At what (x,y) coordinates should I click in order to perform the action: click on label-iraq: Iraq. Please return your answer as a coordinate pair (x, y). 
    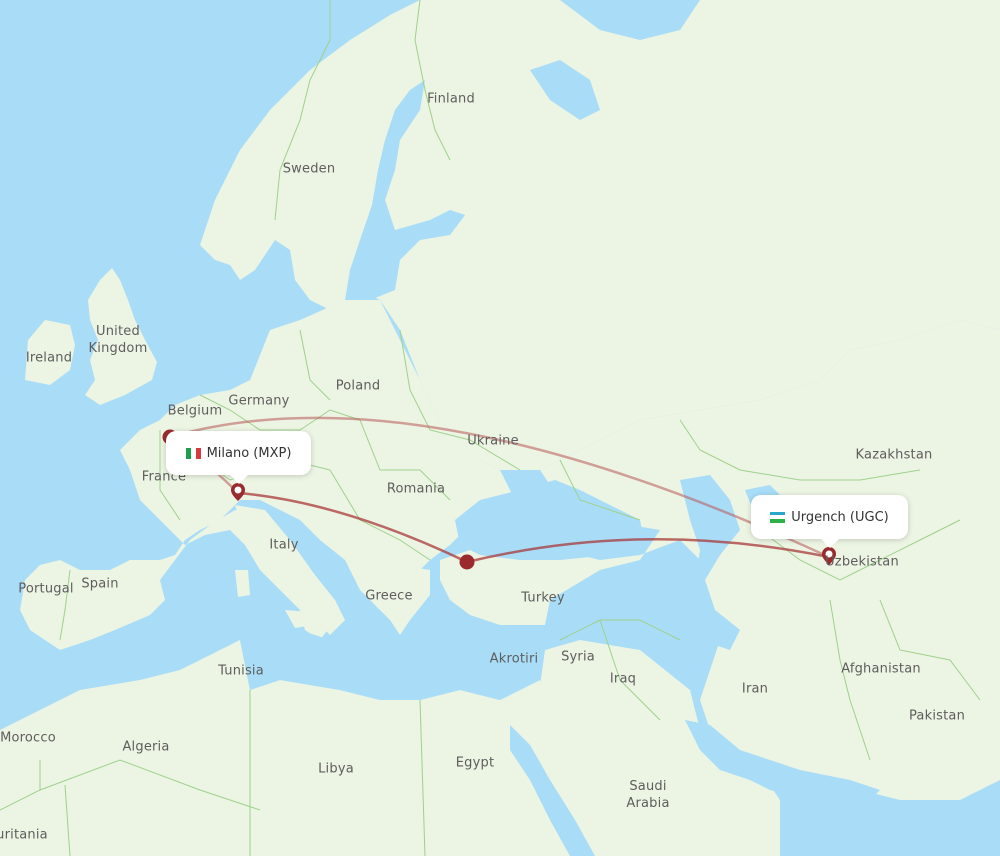
    Looking at the image, I should click on (623, 679).